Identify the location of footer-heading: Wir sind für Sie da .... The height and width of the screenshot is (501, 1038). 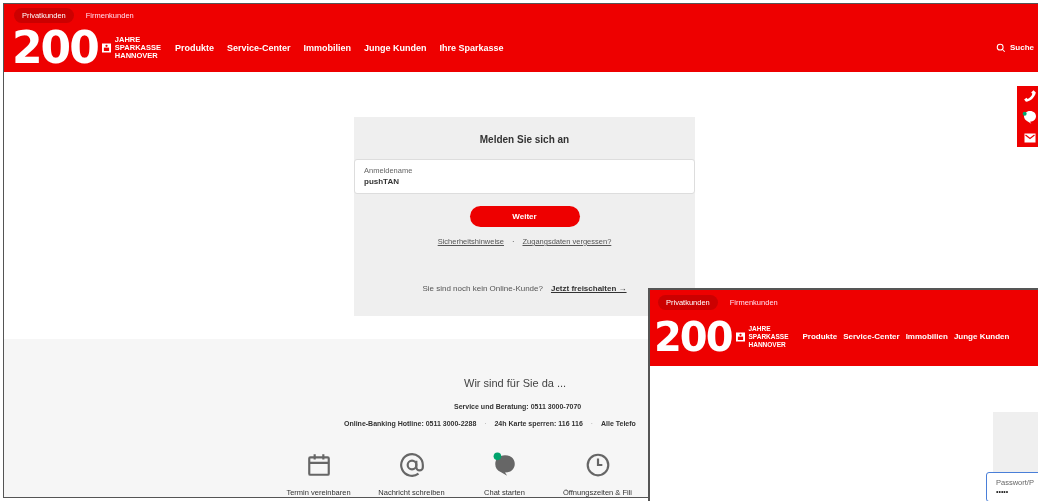
(515, 383).